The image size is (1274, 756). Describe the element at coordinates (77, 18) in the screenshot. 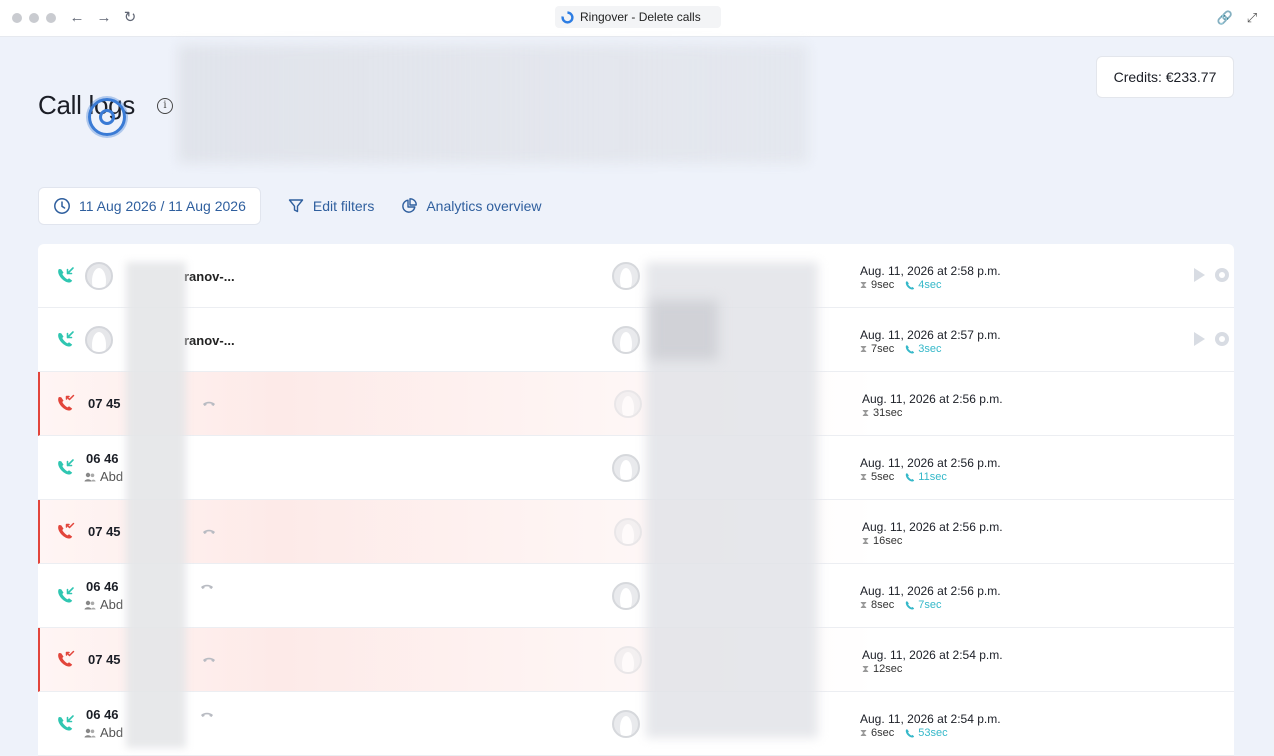

I see `back-arrow-icon: ←` at that location.